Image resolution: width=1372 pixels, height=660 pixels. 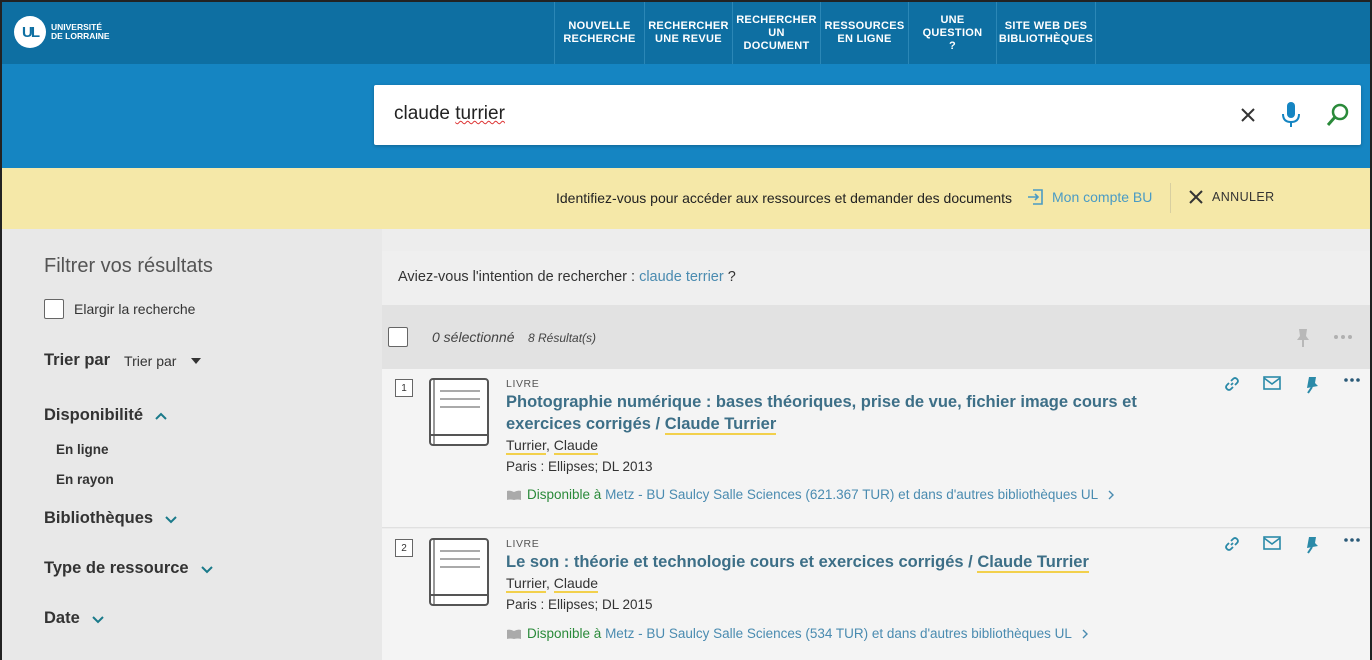 I want to click on nav-nouvelle-recherche: NOUVELLE RECHERCHE, so click(x=599, y=33).